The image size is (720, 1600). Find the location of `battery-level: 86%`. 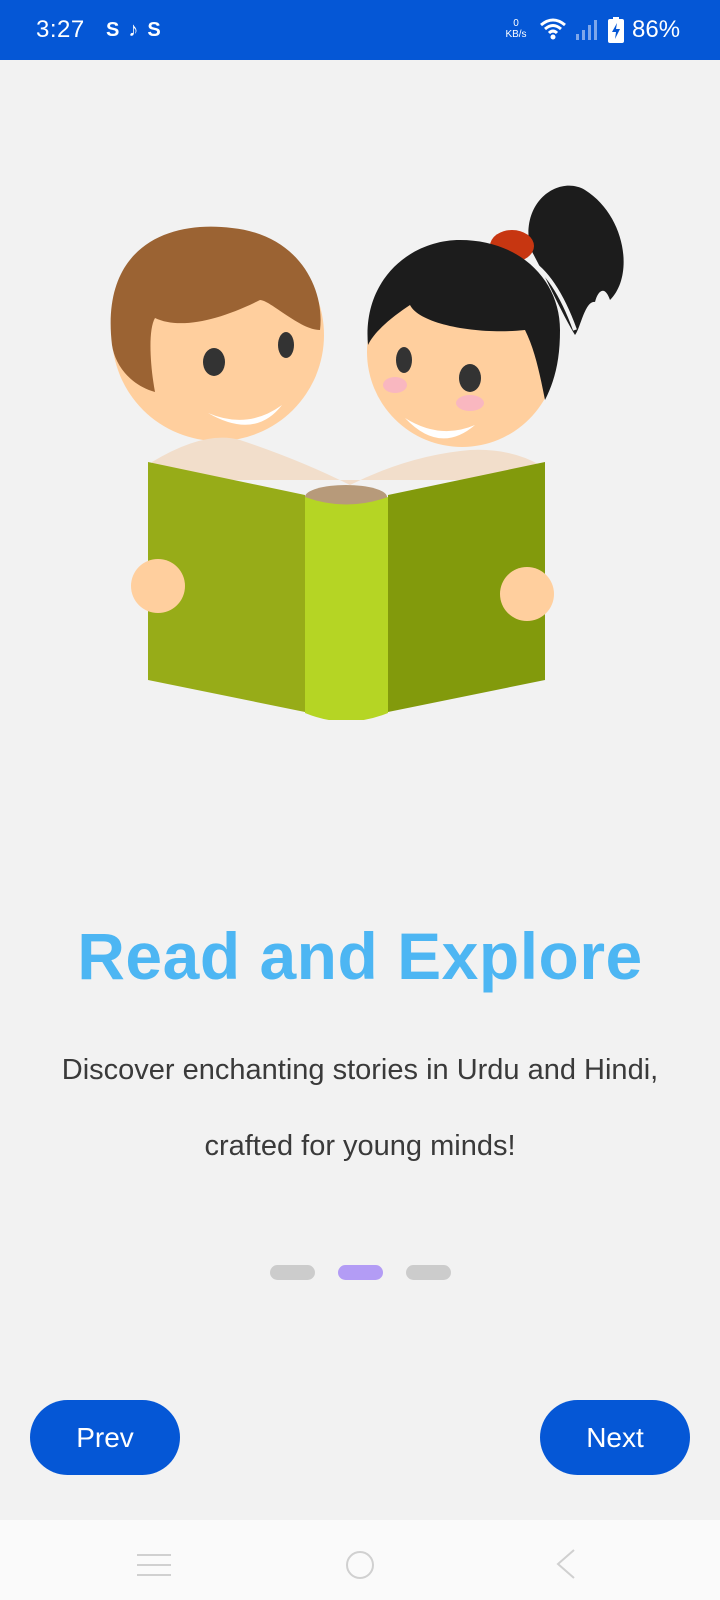

battery-level: 86% is located at coordinates (656, 29).